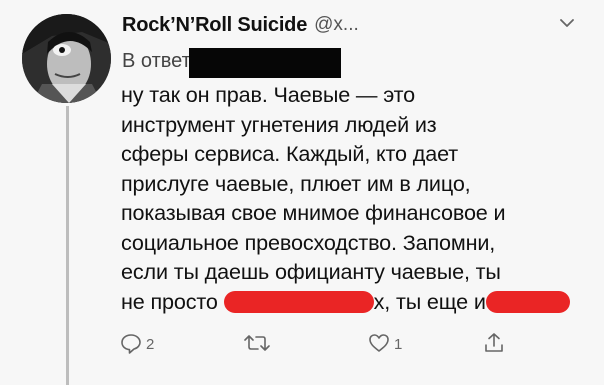  Describe the element at coordinates (214, 25) in the screenshot. I see `display-name: Rock’N’Roll Suicide` at that location.